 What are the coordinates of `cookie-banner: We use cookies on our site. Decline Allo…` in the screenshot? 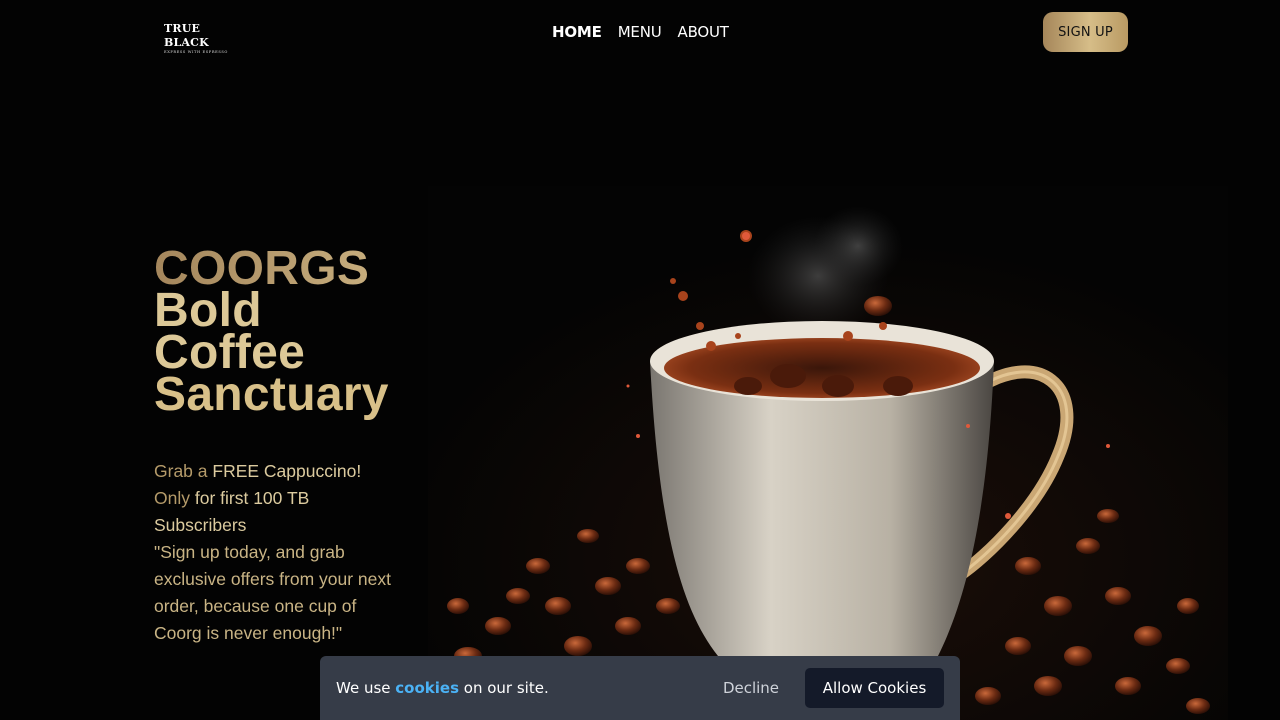 It's located at (640, 688).